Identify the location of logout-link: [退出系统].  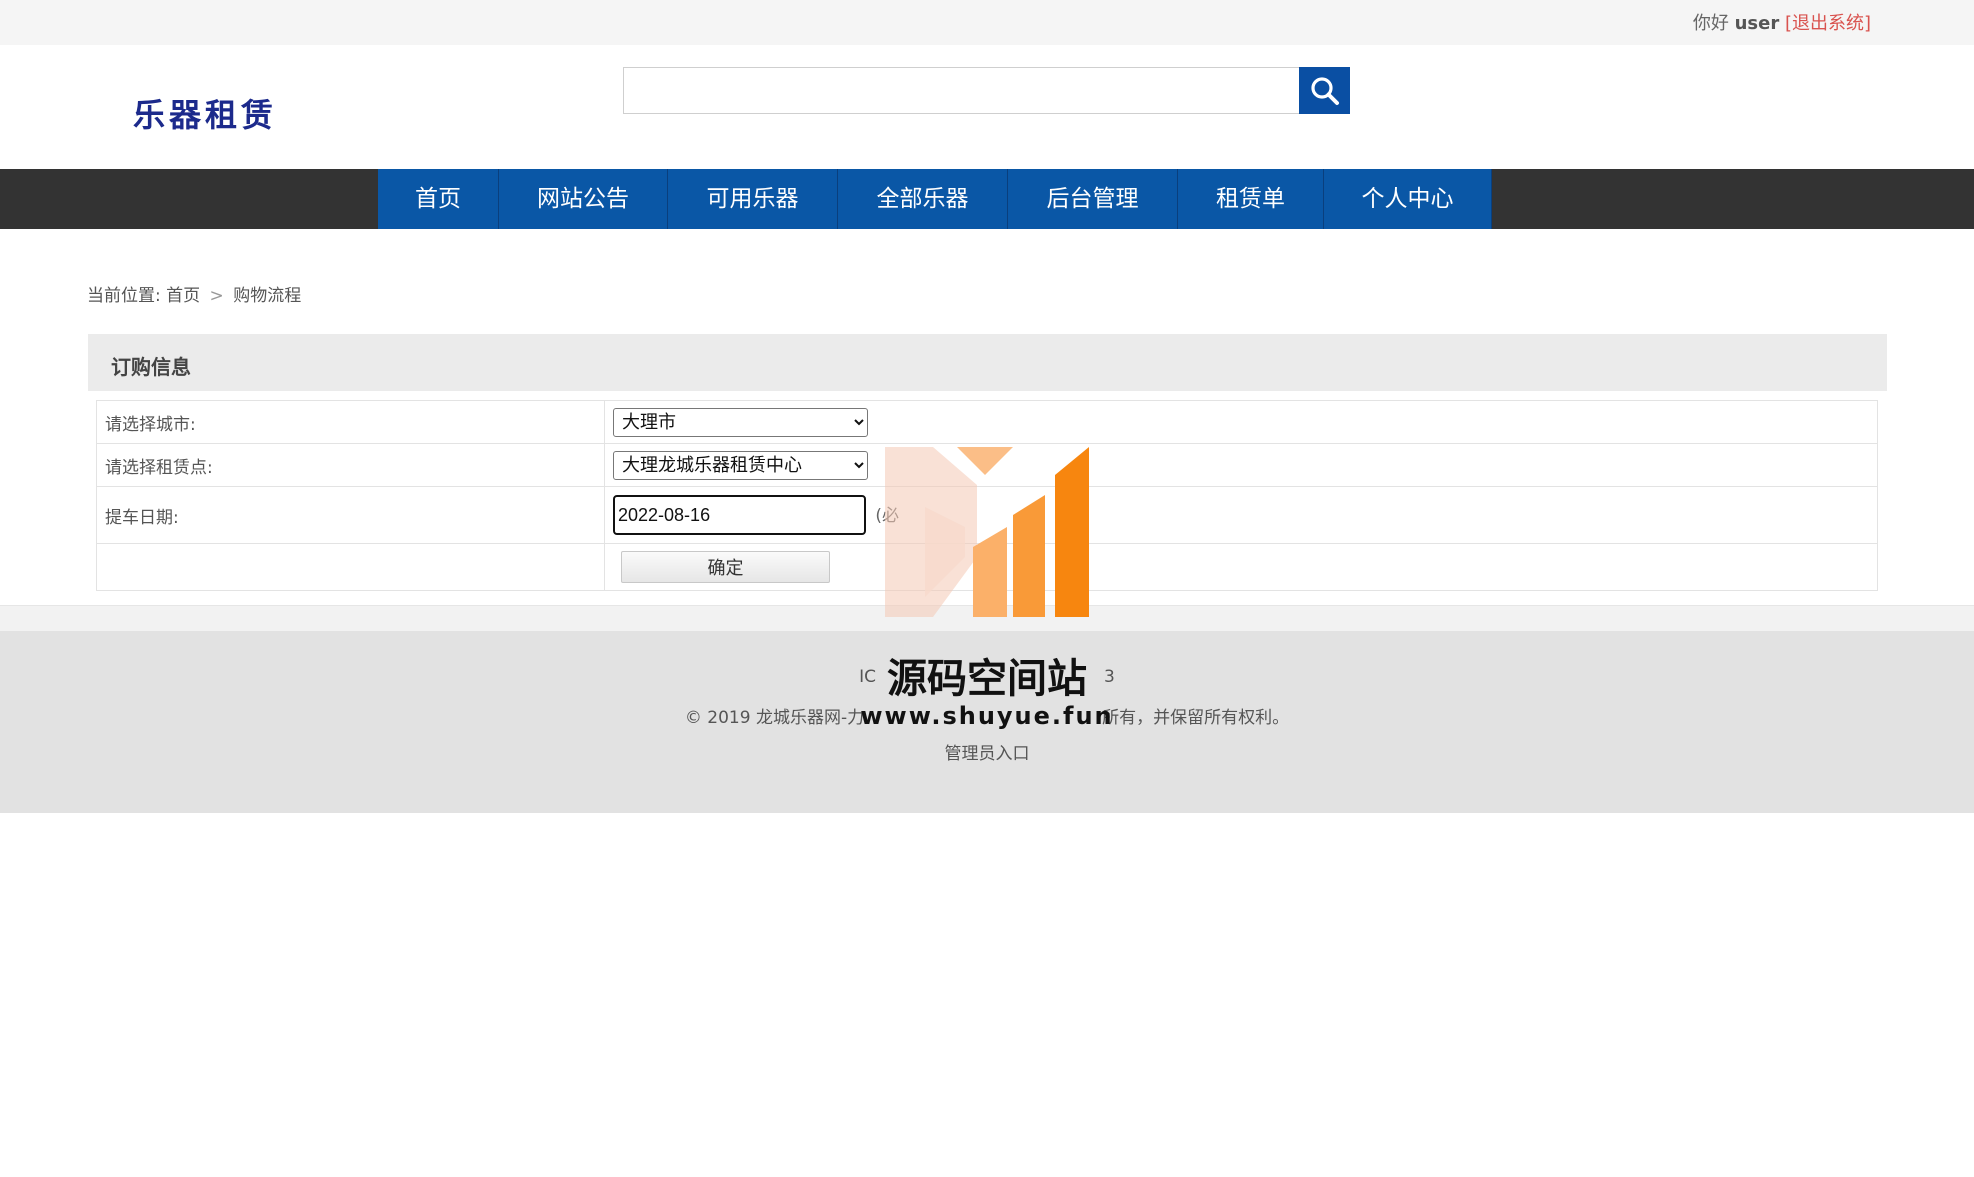
(1828, 23).